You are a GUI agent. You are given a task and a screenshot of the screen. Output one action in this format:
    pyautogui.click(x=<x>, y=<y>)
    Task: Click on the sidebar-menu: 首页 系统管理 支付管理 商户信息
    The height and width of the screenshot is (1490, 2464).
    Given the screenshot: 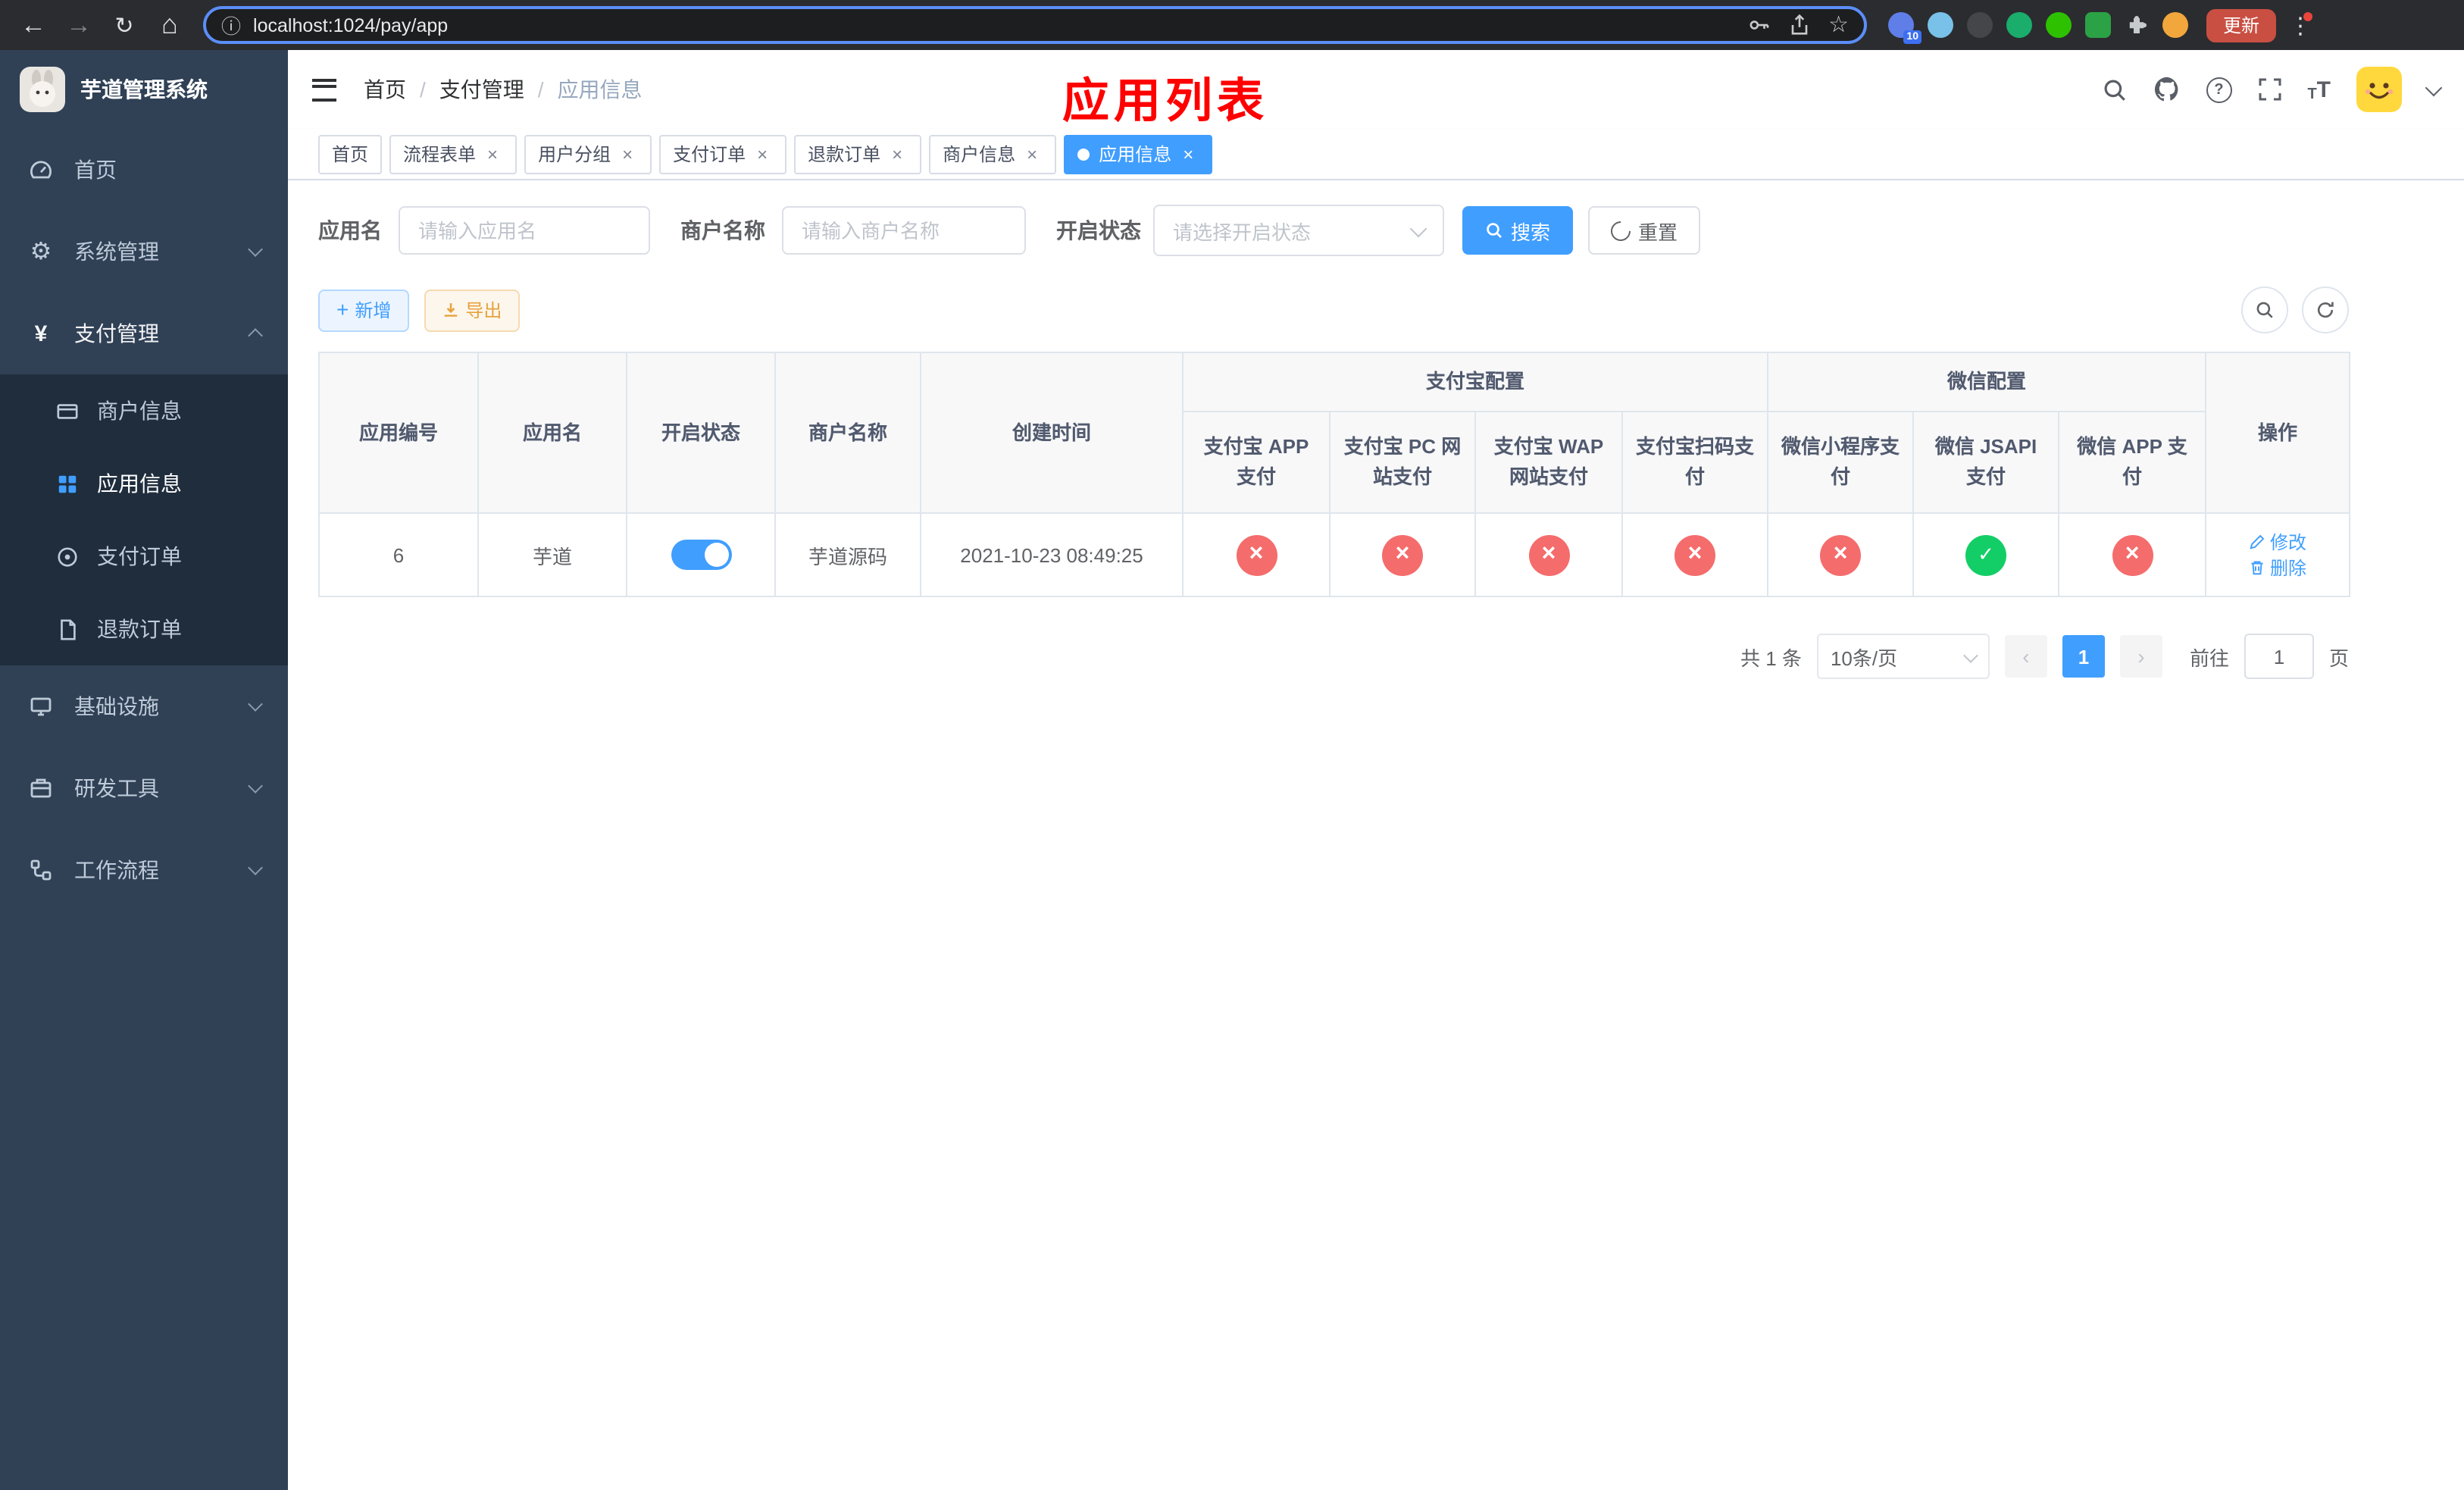 What is the action you would take?
    pyautogui.click(x=144, y=520)
    